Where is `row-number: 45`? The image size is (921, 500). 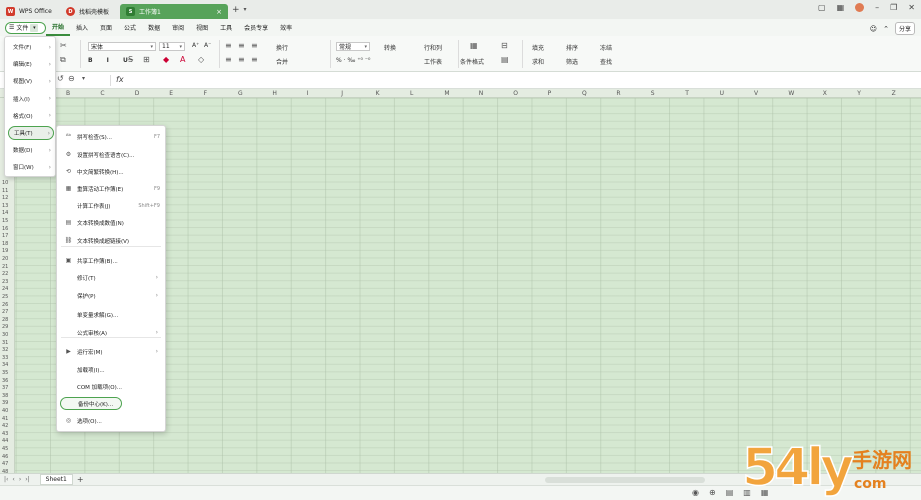 row-number: 45 is located at coordinates (5, 449).